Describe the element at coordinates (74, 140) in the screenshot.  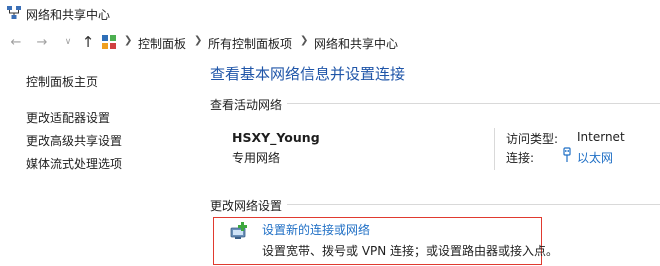
I see `sidebar-item-advanced-sharing: 更改高级共享设置` at that location.